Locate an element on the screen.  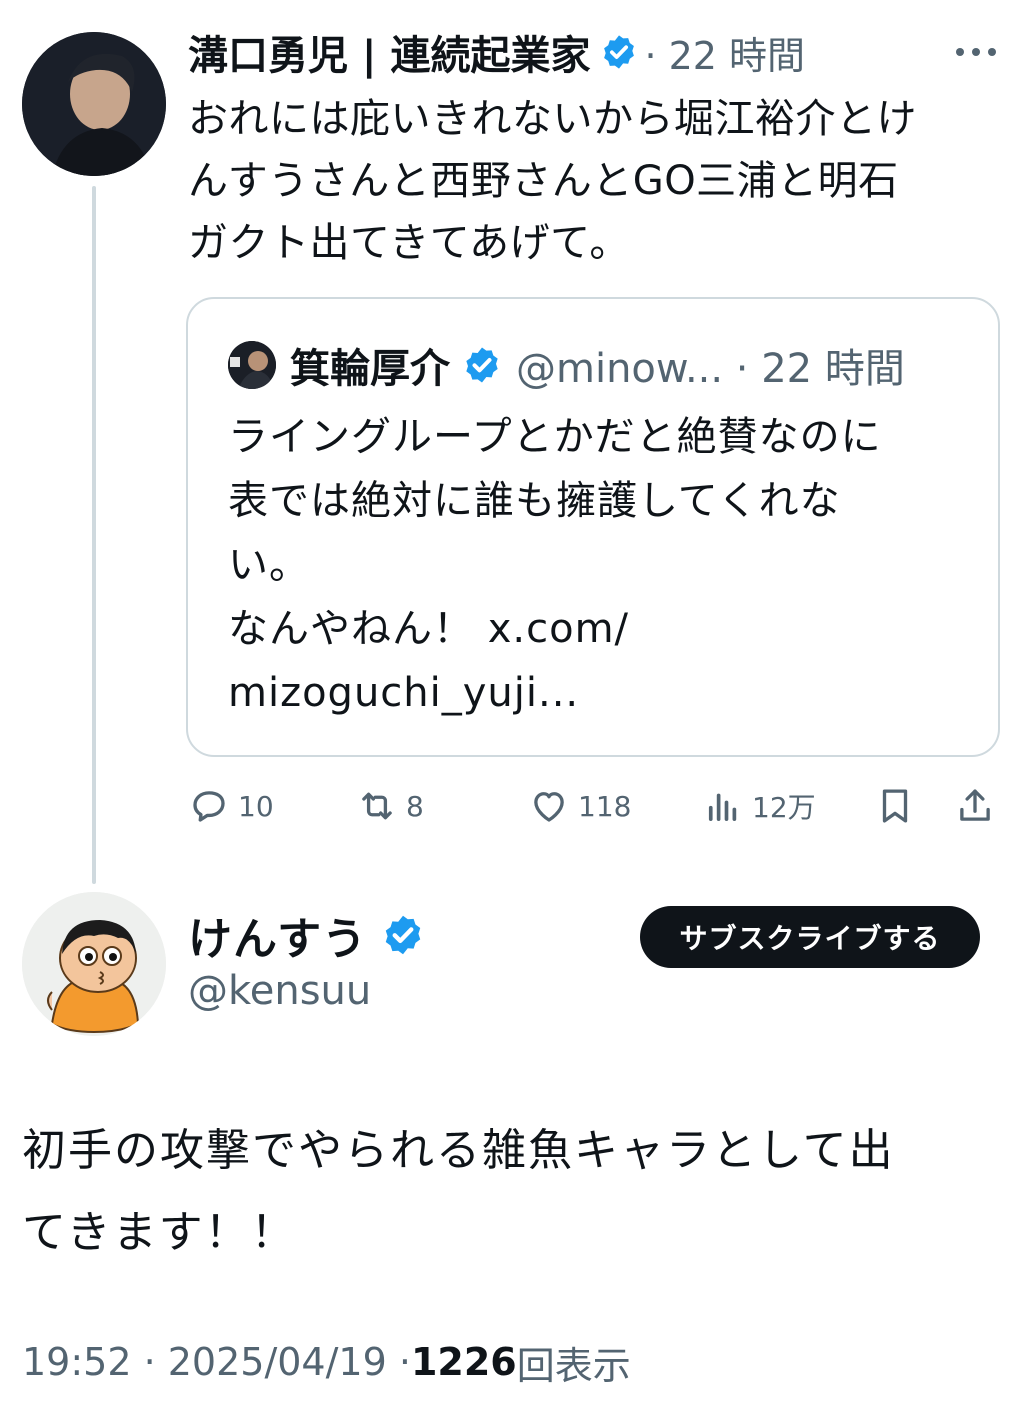
author-row: けんすう is located at coordinates (306, 935).